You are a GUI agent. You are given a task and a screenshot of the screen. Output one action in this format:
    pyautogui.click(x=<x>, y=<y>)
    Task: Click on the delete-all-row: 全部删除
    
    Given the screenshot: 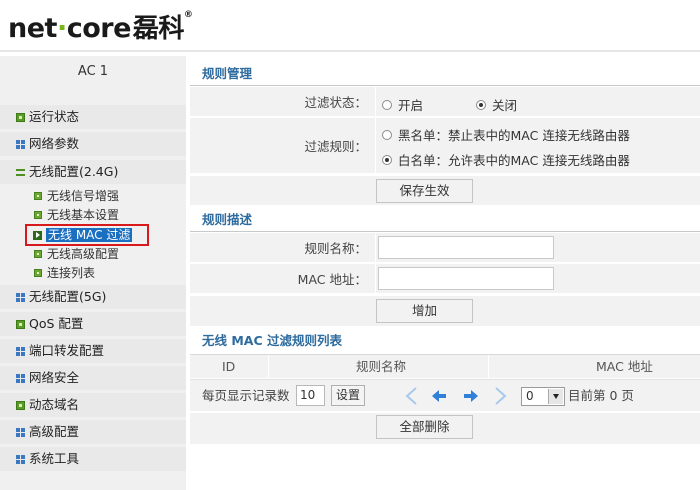 What is the action you would take?
    pyautogui.click(x=445, y=428)
    